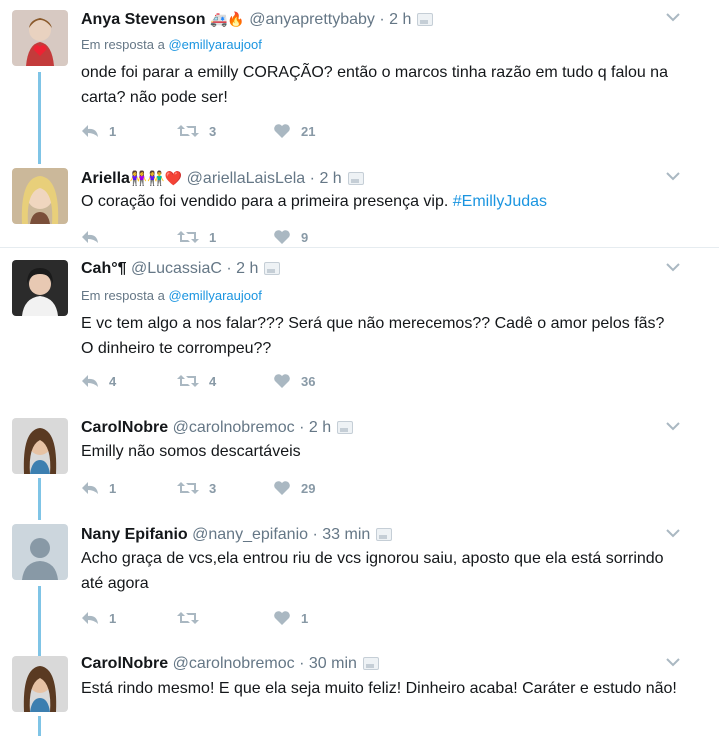  What do you see at coordinates (321, 237) in the screenshot?
I see `like-button: 9` at bounding box center [321, 237].